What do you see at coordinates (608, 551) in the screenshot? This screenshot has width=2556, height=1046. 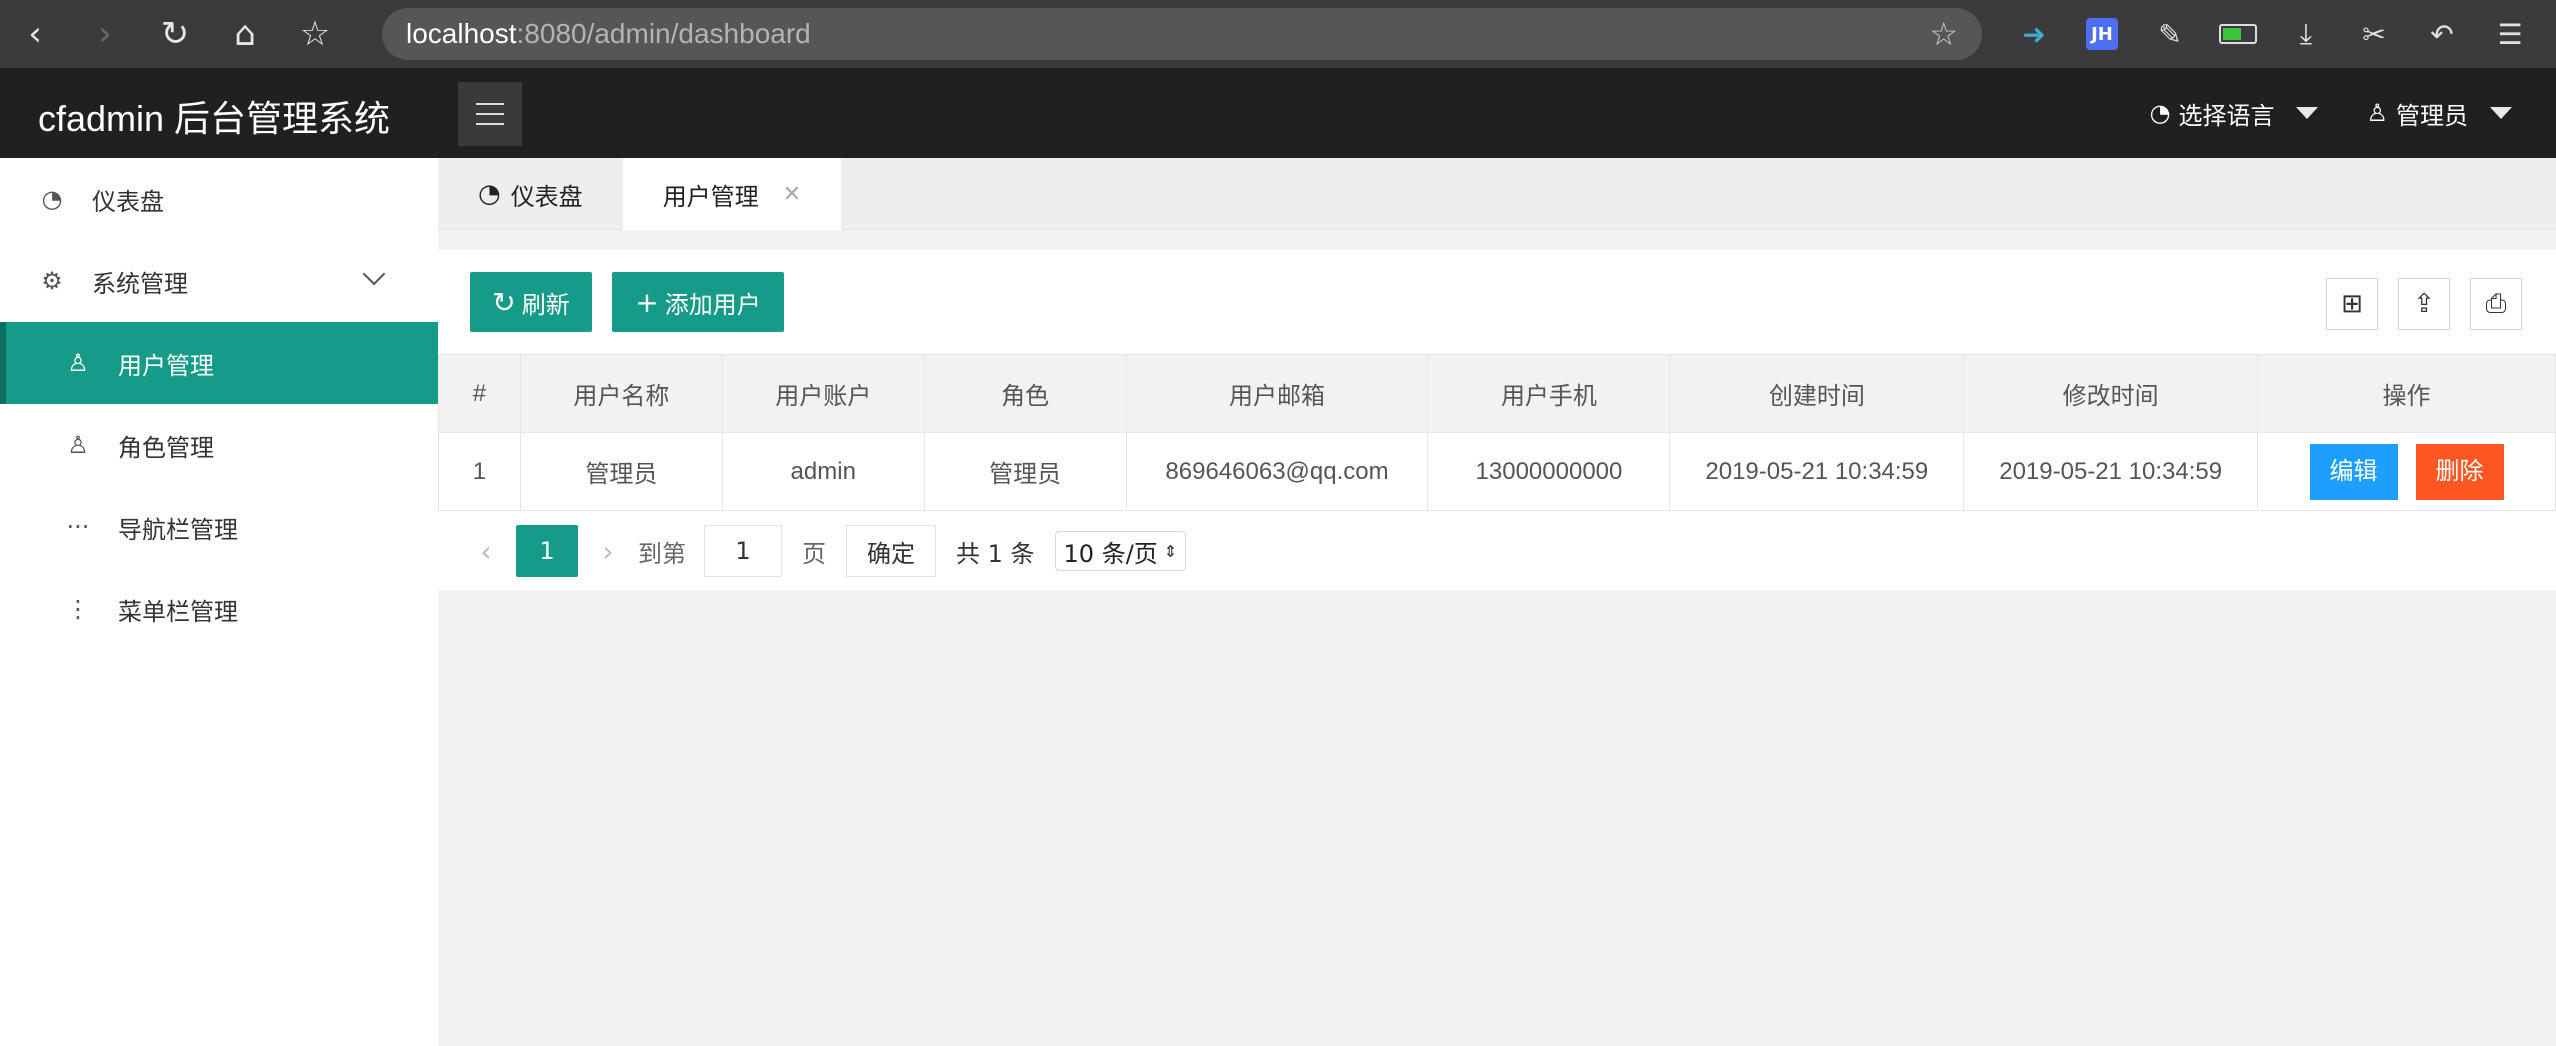 I see `next-page-icon: ›` at bounding box center [608, 551].